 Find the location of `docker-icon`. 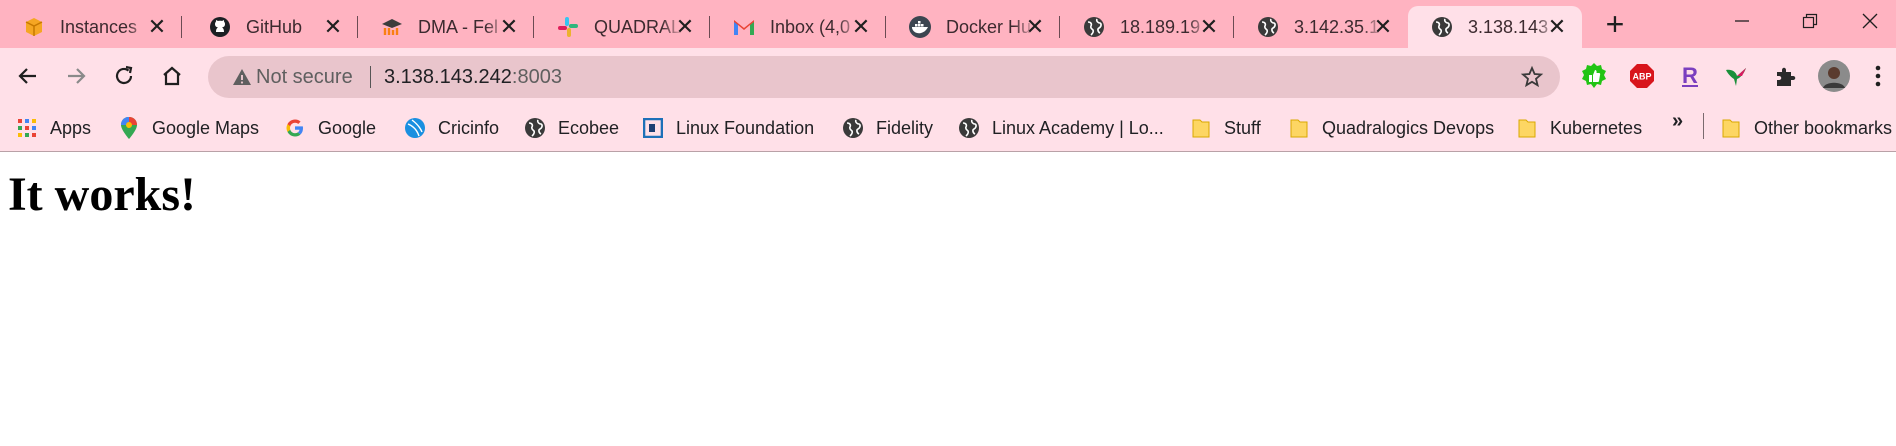

docker-icon is located at coordinates (920, 27).